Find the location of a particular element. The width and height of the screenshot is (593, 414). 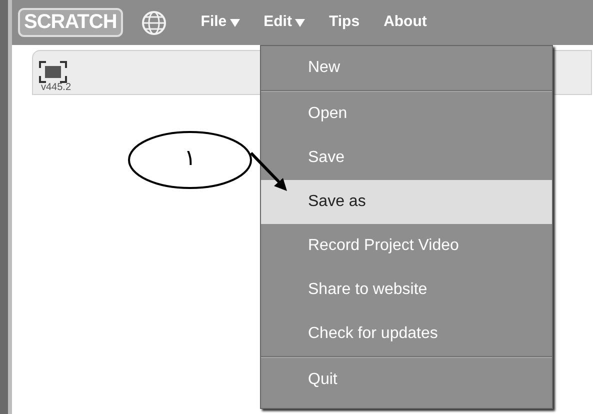

scratch-logo: SCRATCH is located at coordinates (70, 22).